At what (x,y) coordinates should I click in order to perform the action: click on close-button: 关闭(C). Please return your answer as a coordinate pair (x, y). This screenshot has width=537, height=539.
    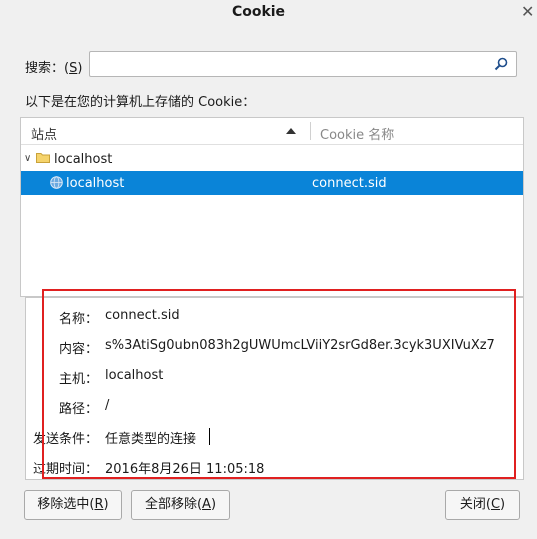
    Looking at the image, I should click on (482, 505).